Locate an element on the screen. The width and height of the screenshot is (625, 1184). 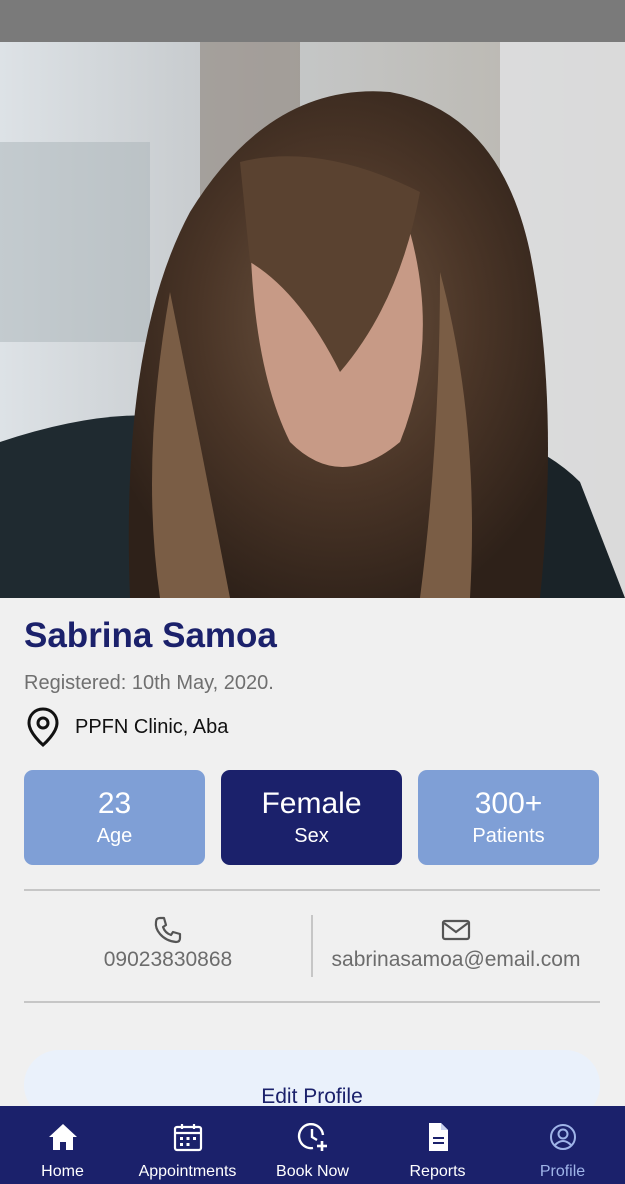
stat-sex-label: Sex is located at coordinates (311, 836).